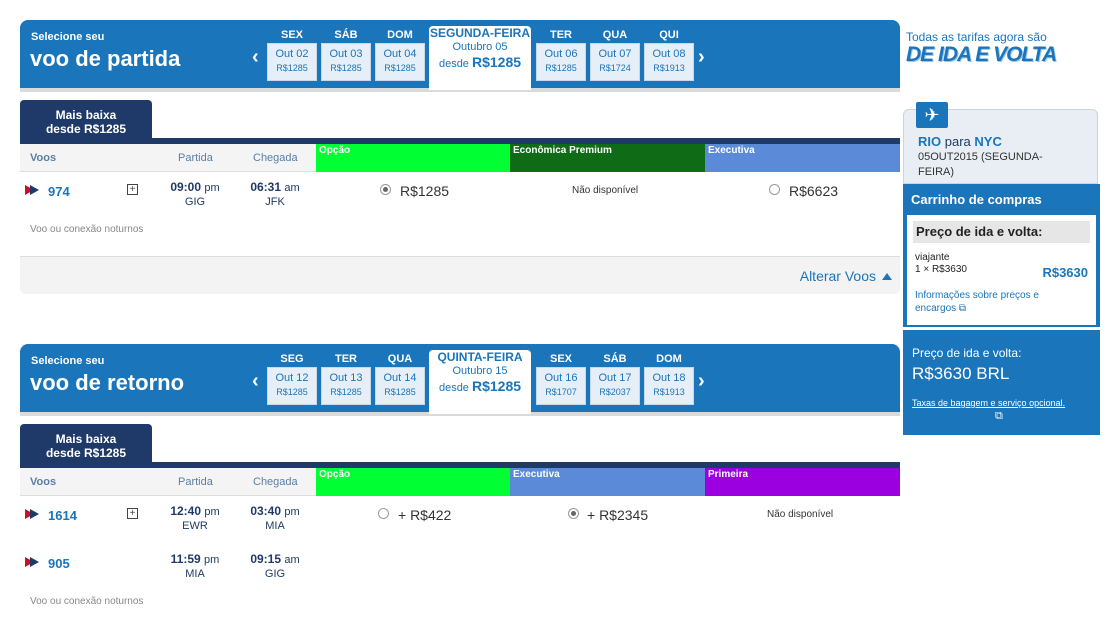 The width and height of the screenshot is (1113, 630). I want to click on arrival: 09:15 am GIG, so click(275, 566).